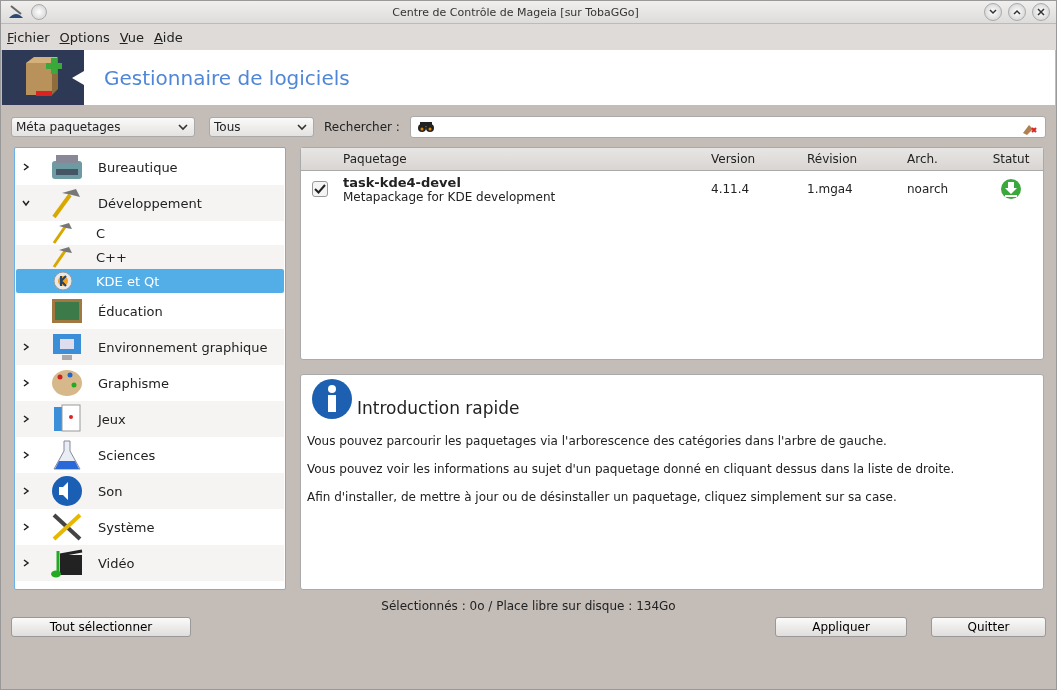 The image size is (1057, 690). What do you see at coordinates (928, 189) in the screenshot?
I see `table-cell-text: noarch` at bounding box center [928, 189].